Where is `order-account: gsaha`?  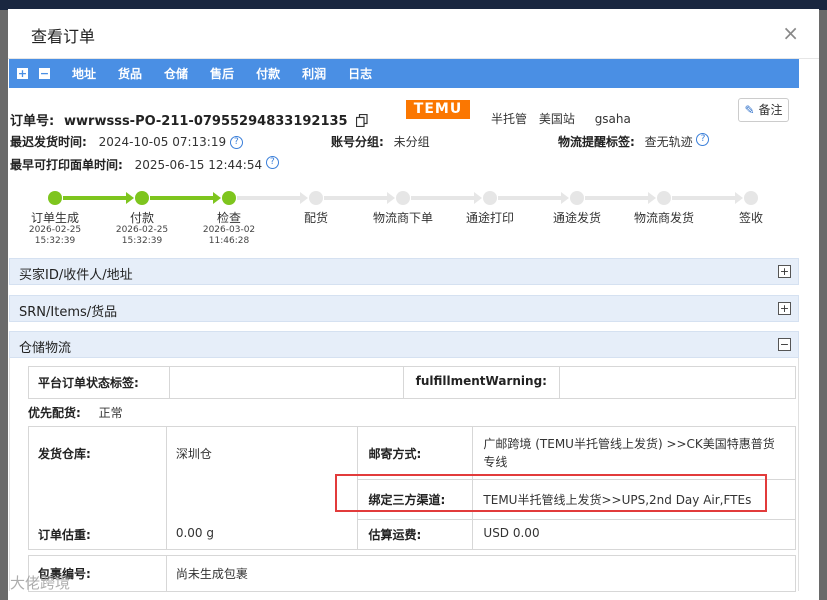
order-account: gsaha is located at coordinates (612, 119).